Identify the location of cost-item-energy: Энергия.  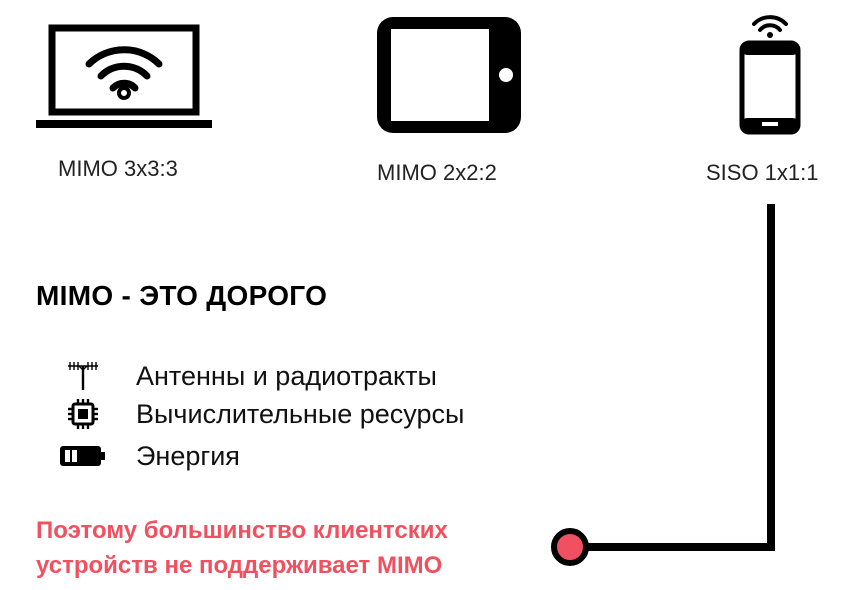
(149, 456).